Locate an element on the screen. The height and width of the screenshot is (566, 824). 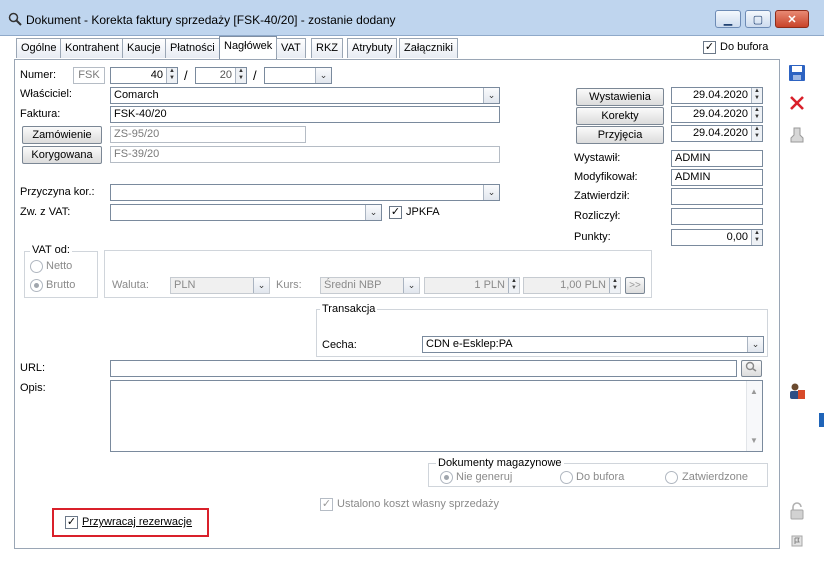
opis-scrollbar: ▲ ▼ is located at coordinates (754, 416).